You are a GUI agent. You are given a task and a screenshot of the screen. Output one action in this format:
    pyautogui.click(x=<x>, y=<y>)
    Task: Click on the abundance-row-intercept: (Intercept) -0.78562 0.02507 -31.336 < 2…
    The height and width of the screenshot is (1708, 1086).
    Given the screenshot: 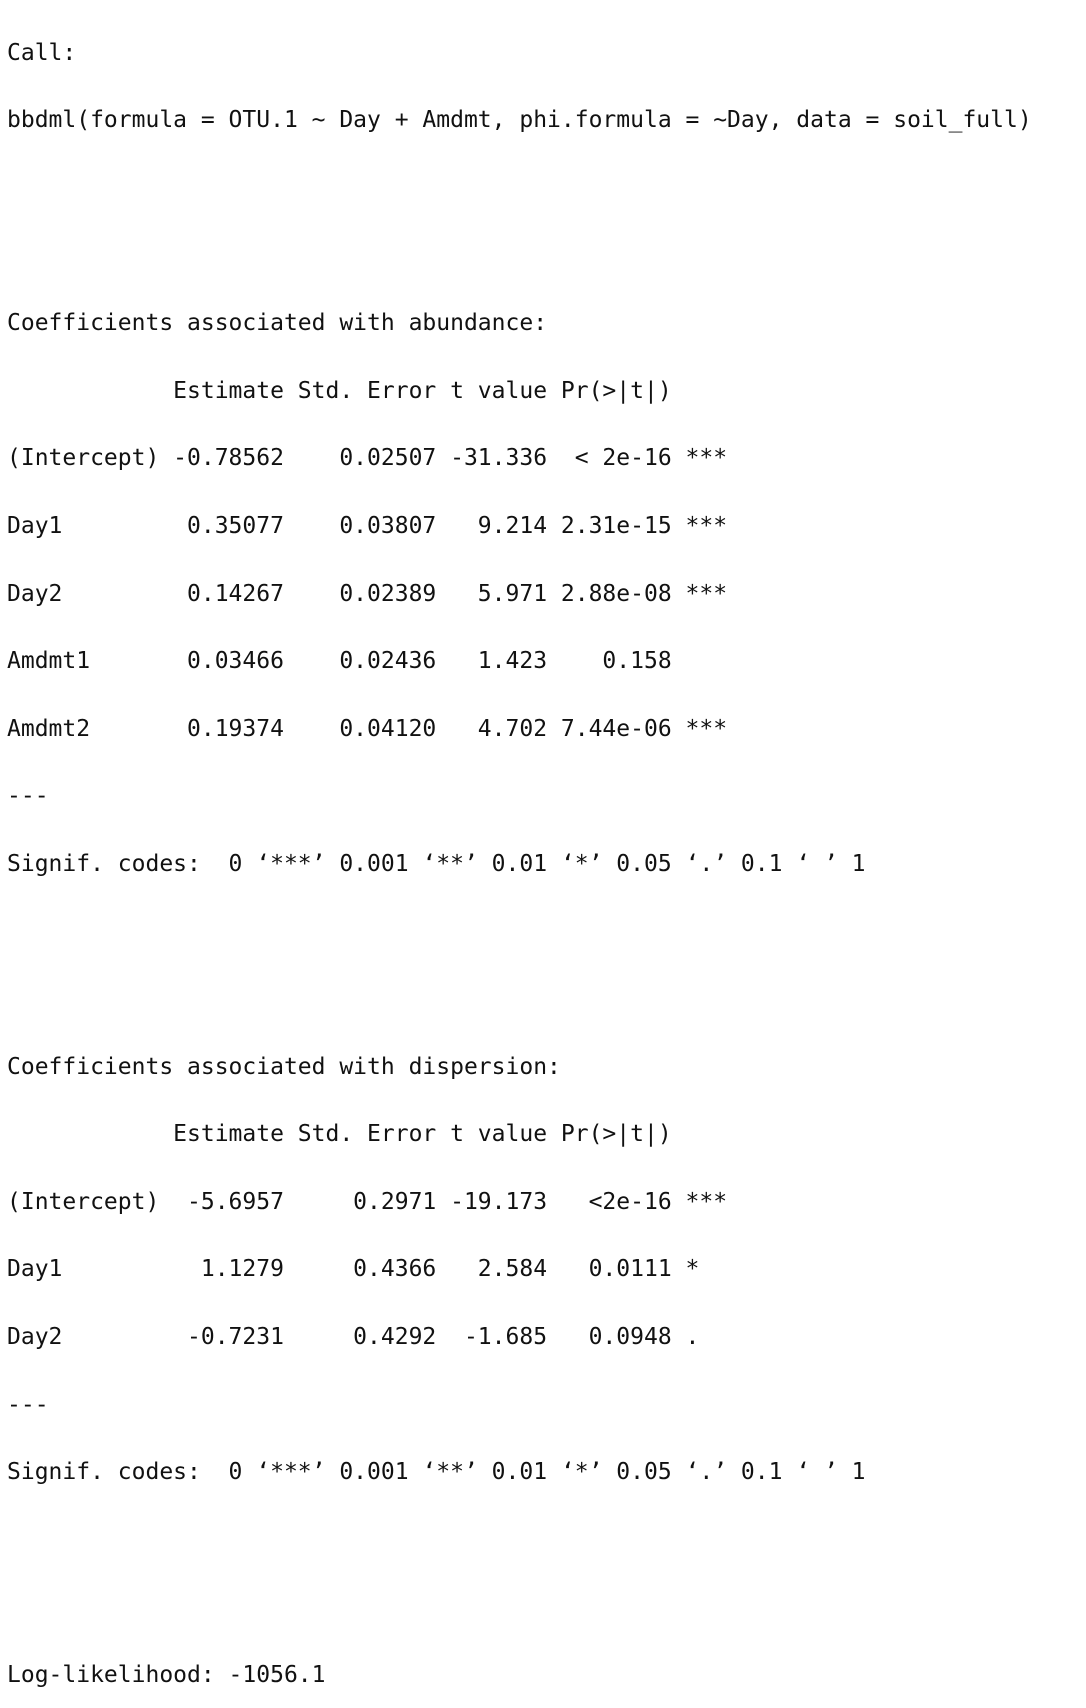 What is the action you would take?
    pyautogui.click(x=367, y=458)
    